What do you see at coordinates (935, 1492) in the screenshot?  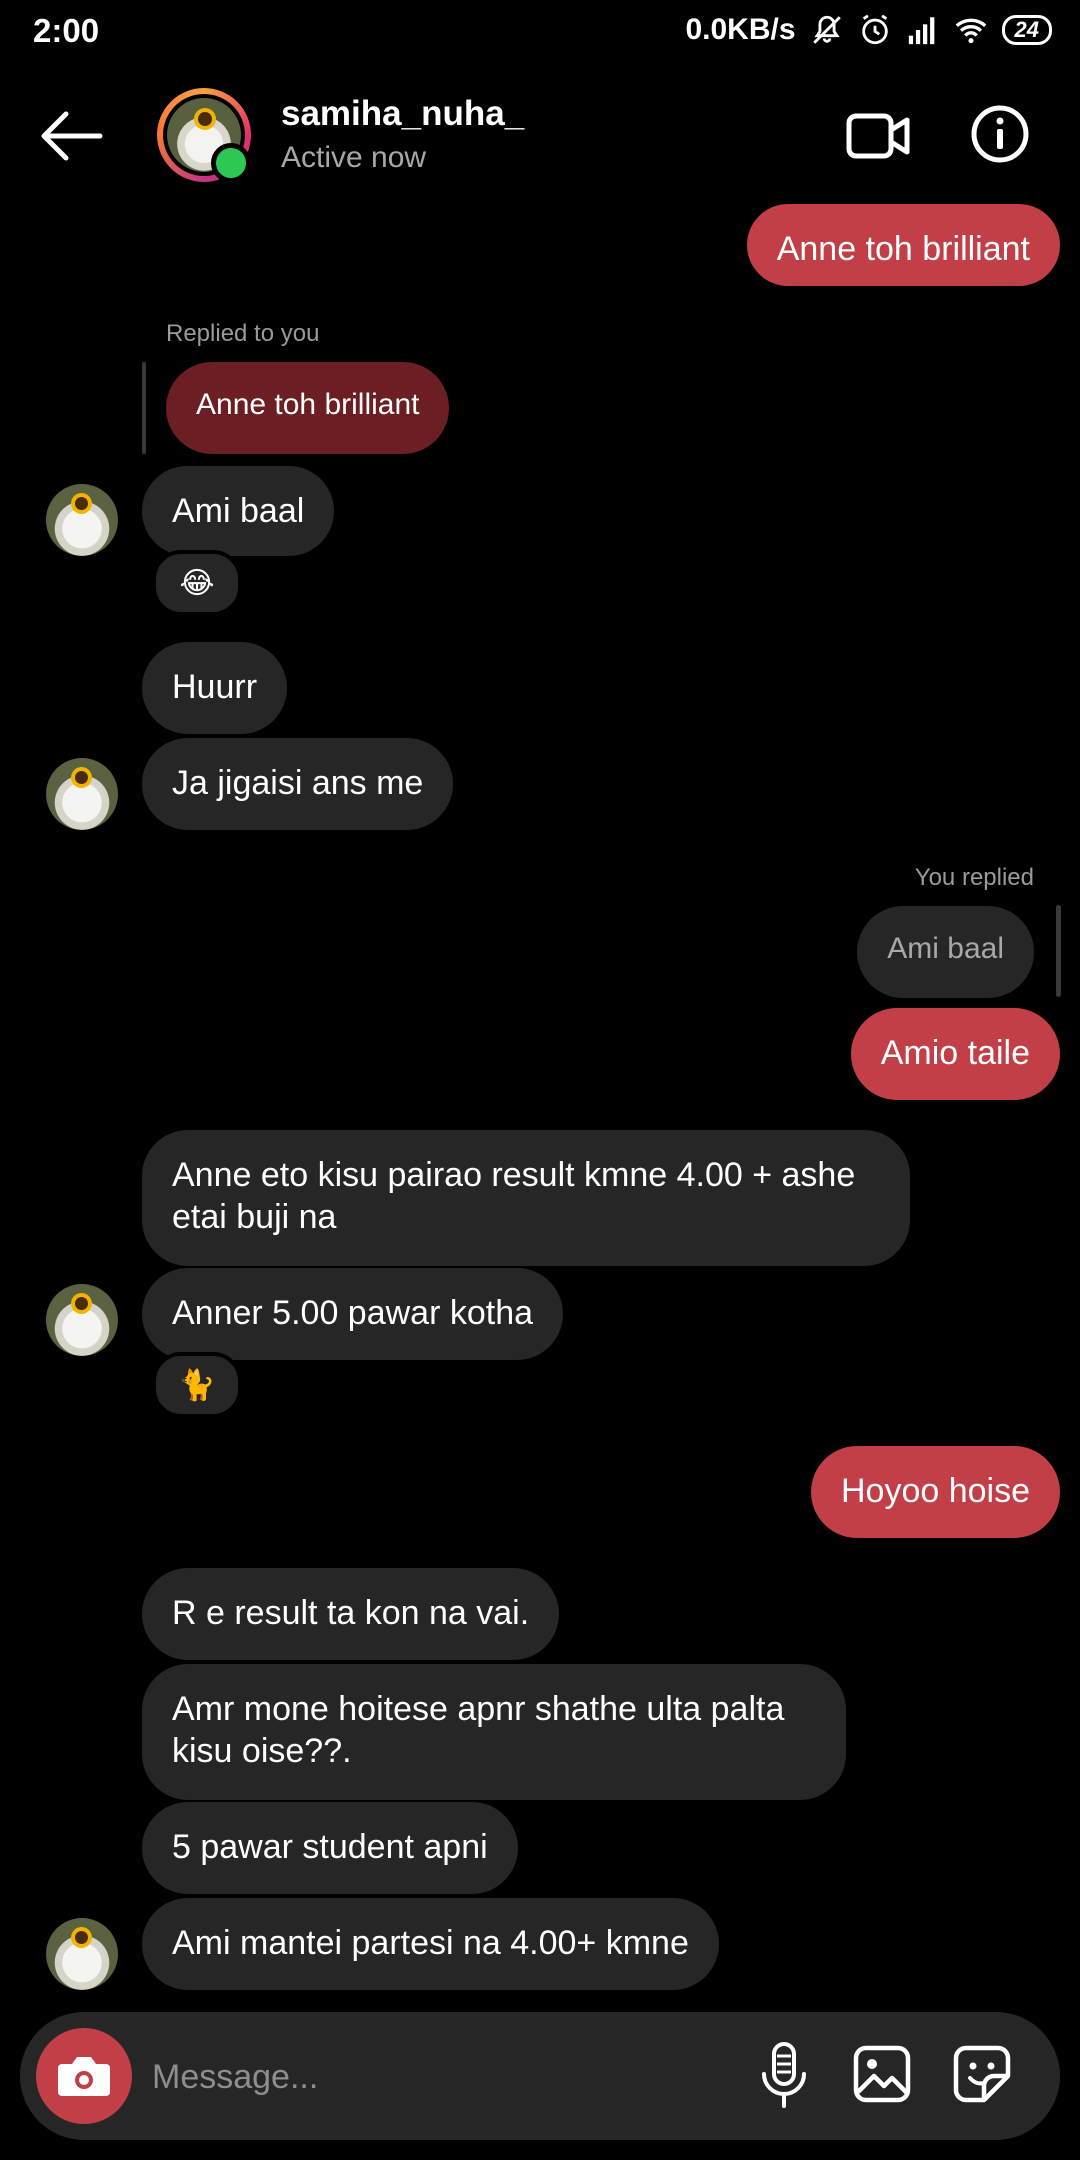 I see `sent-message: Hoyoo hoise` at bounding box center [935, 1492].